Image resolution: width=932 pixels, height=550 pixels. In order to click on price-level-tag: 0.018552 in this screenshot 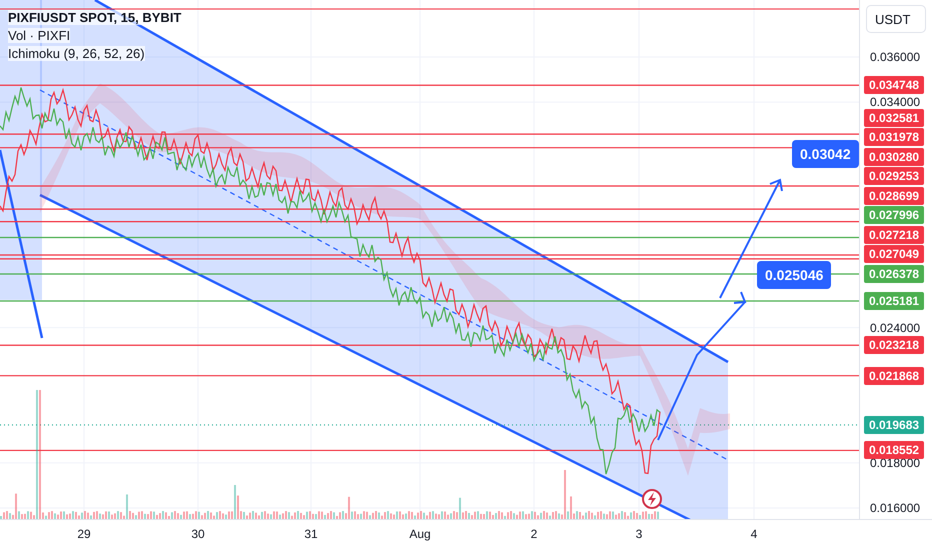, I will do `click(894, 450)`.